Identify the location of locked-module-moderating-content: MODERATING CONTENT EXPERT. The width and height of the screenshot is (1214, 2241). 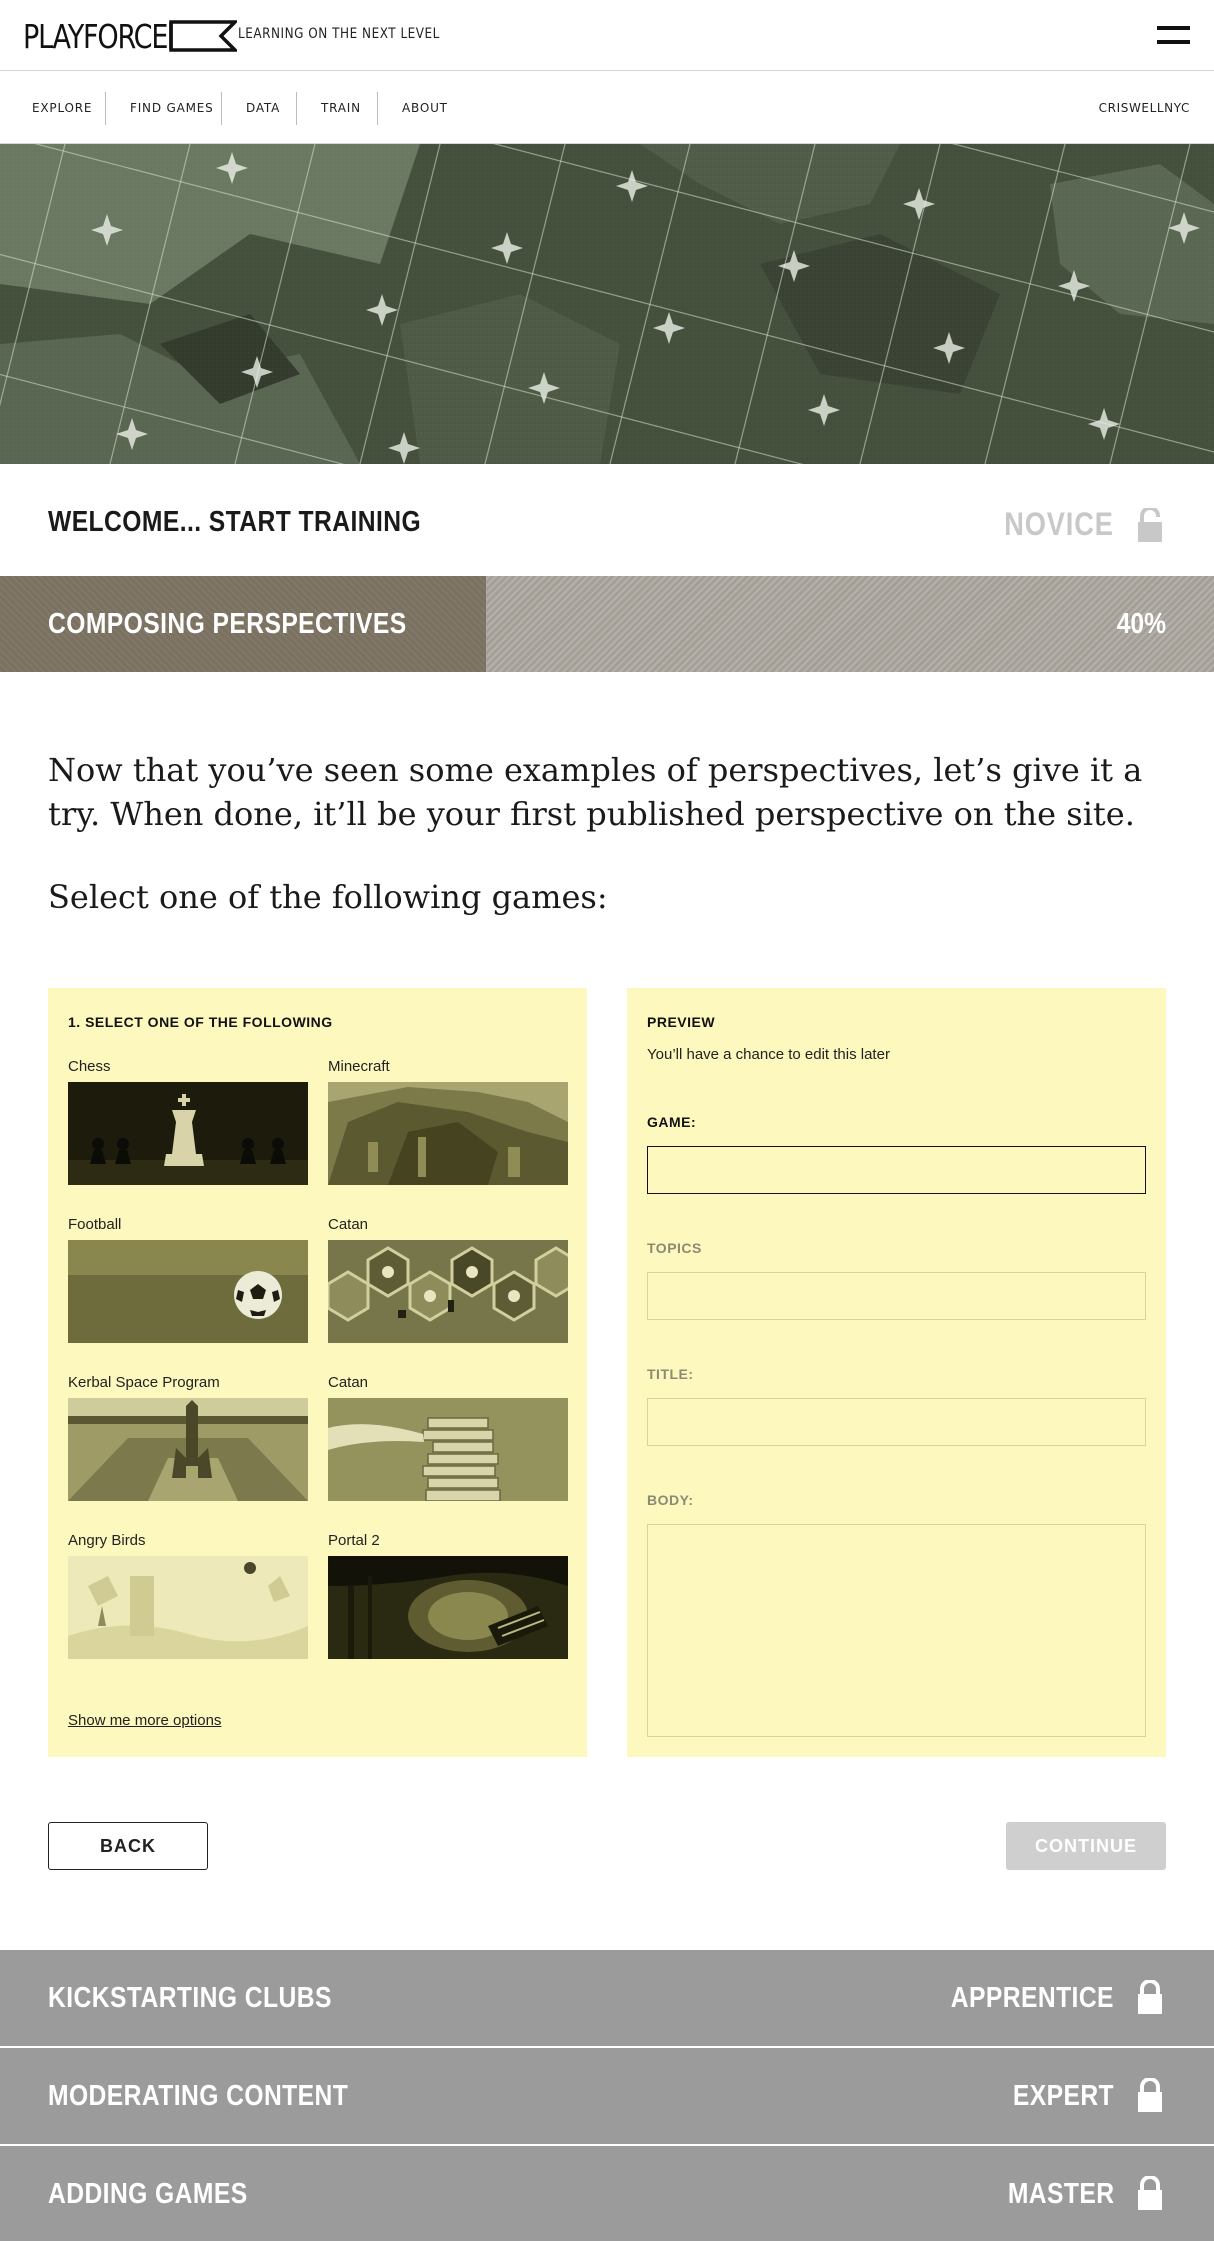
(607, 2096).